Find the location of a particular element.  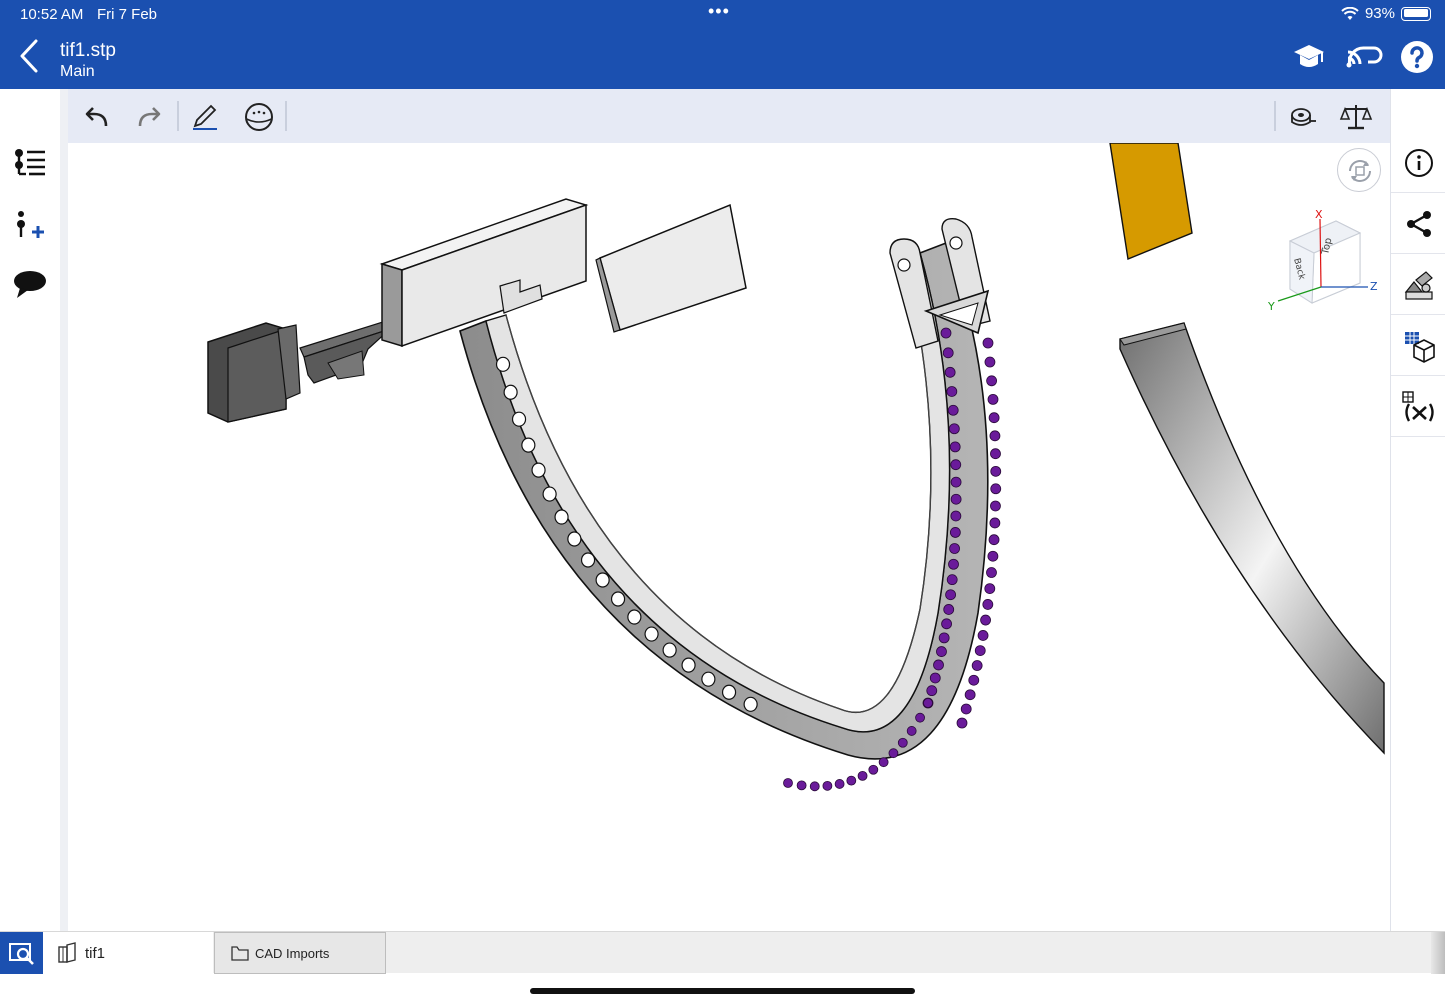

variables-icon is located at coordinates (1417, 406).